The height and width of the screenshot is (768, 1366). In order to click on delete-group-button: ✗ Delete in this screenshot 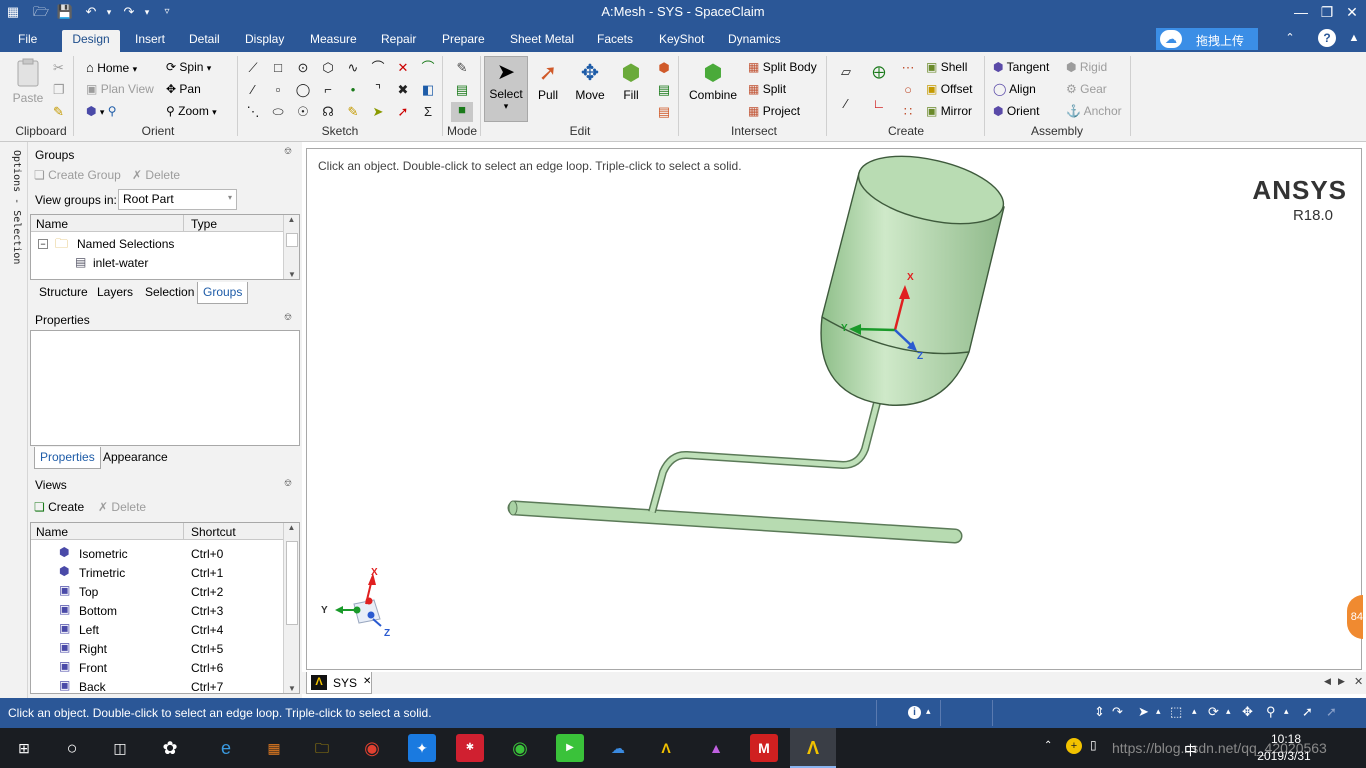, I will do `click(156, 175)`.